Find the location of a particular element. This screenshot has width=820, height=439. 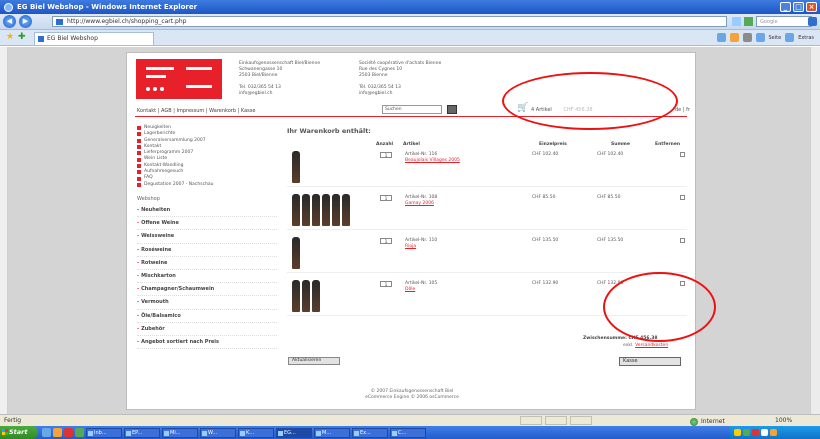

language-switch: de | fr is located at coordinates (682, 110).